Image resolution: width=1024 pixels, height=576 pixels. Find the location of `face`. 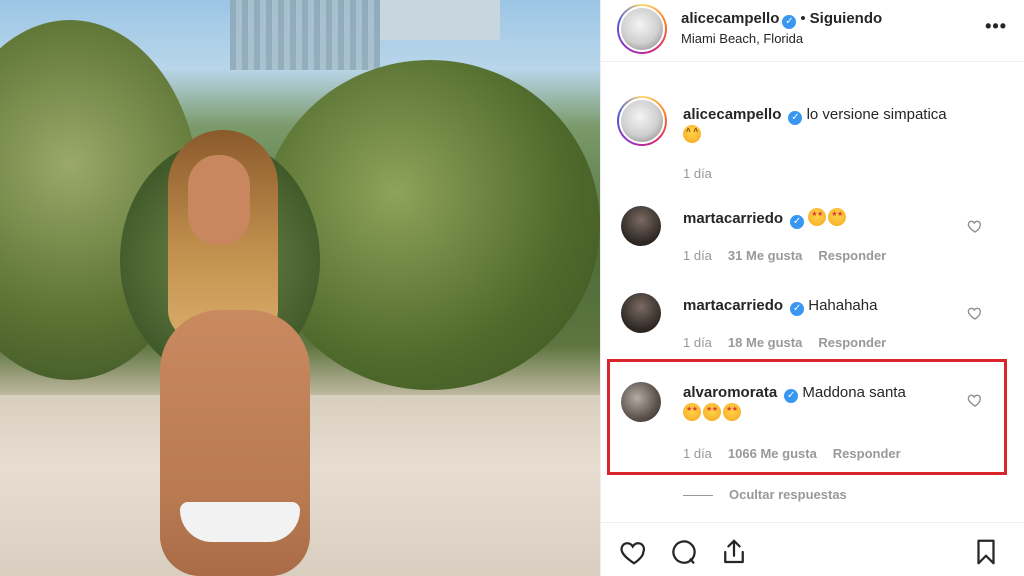

face is located at coordinates (219, 200).